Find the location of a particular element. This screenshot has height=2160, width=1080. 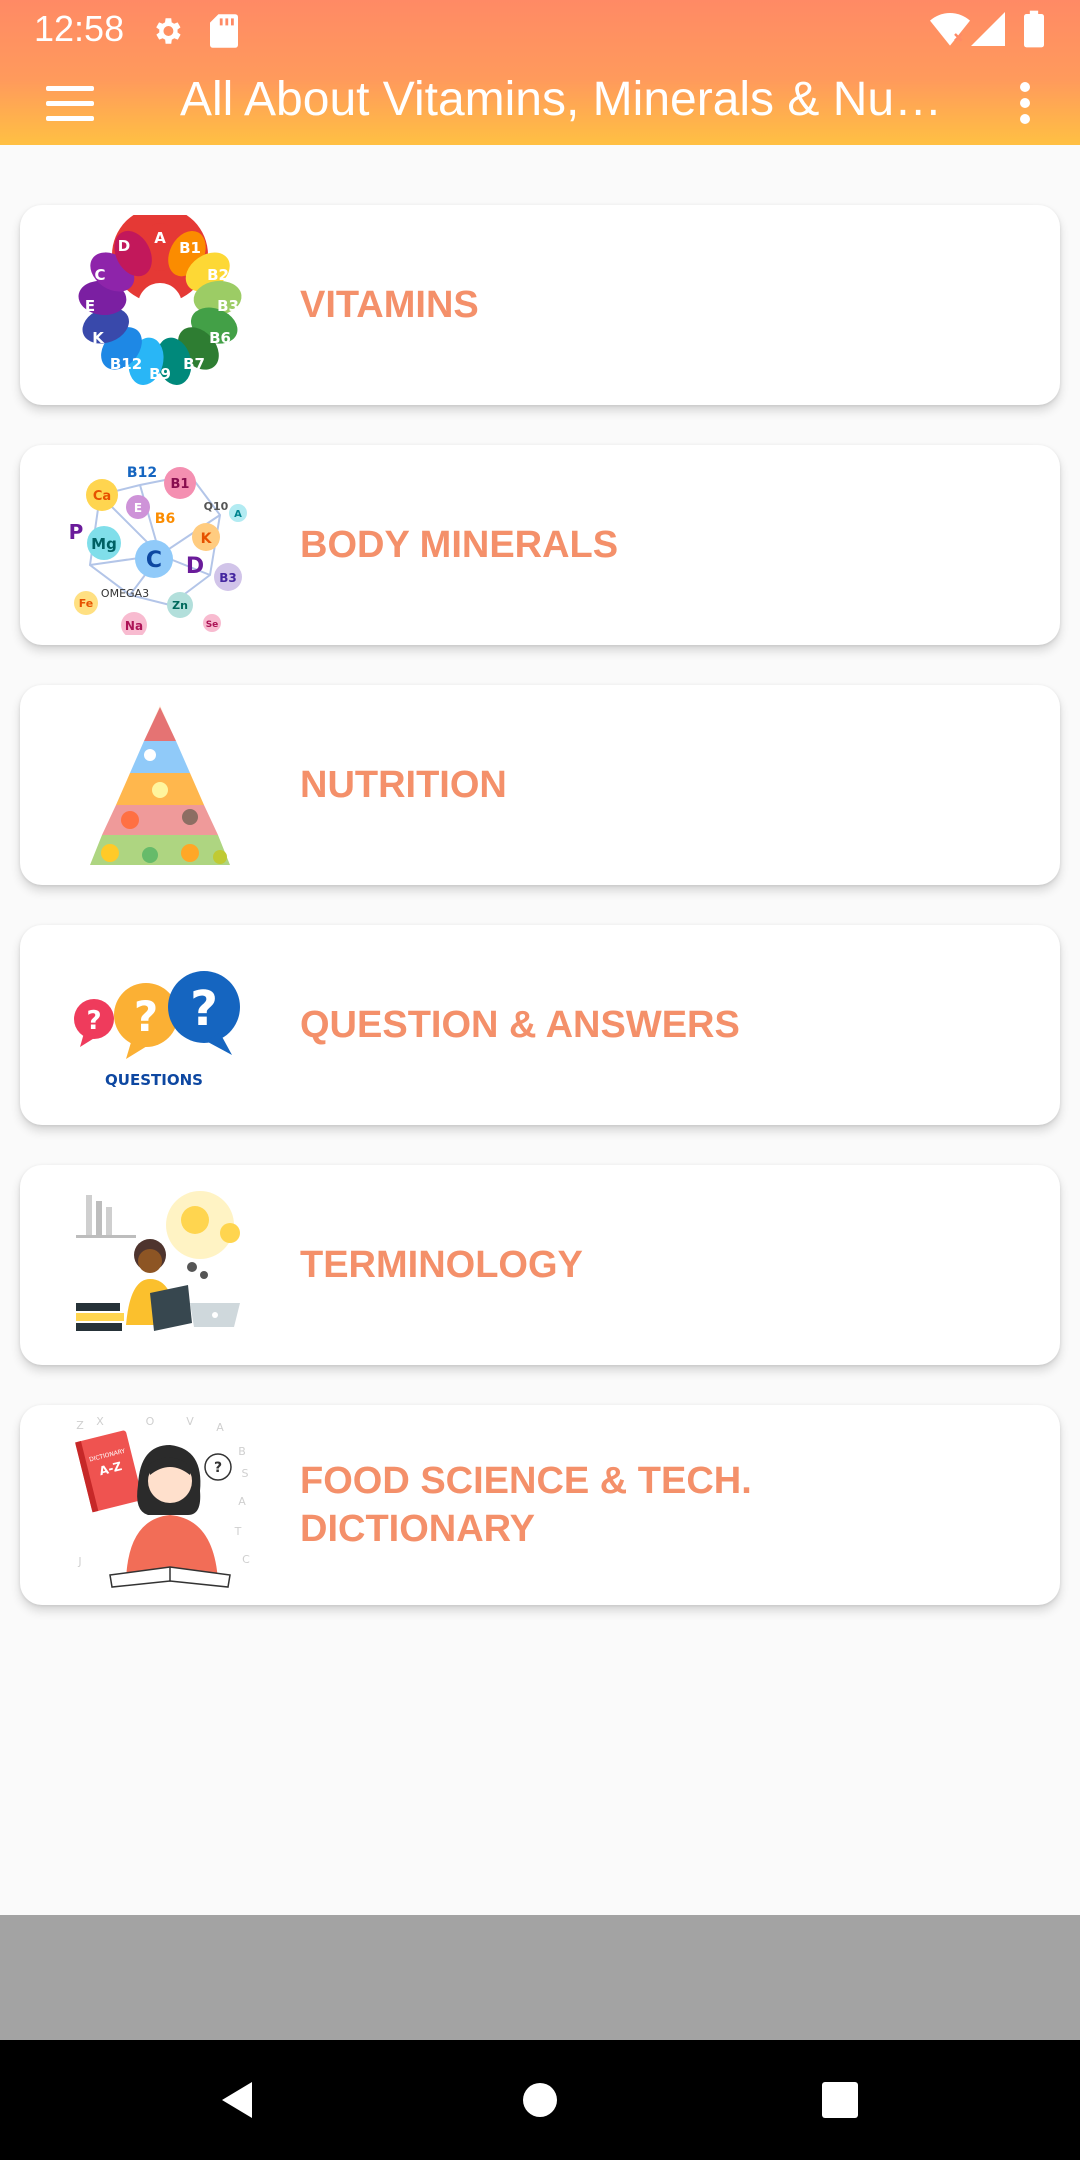

svg-text: Se is located at coordinates (212, 625).